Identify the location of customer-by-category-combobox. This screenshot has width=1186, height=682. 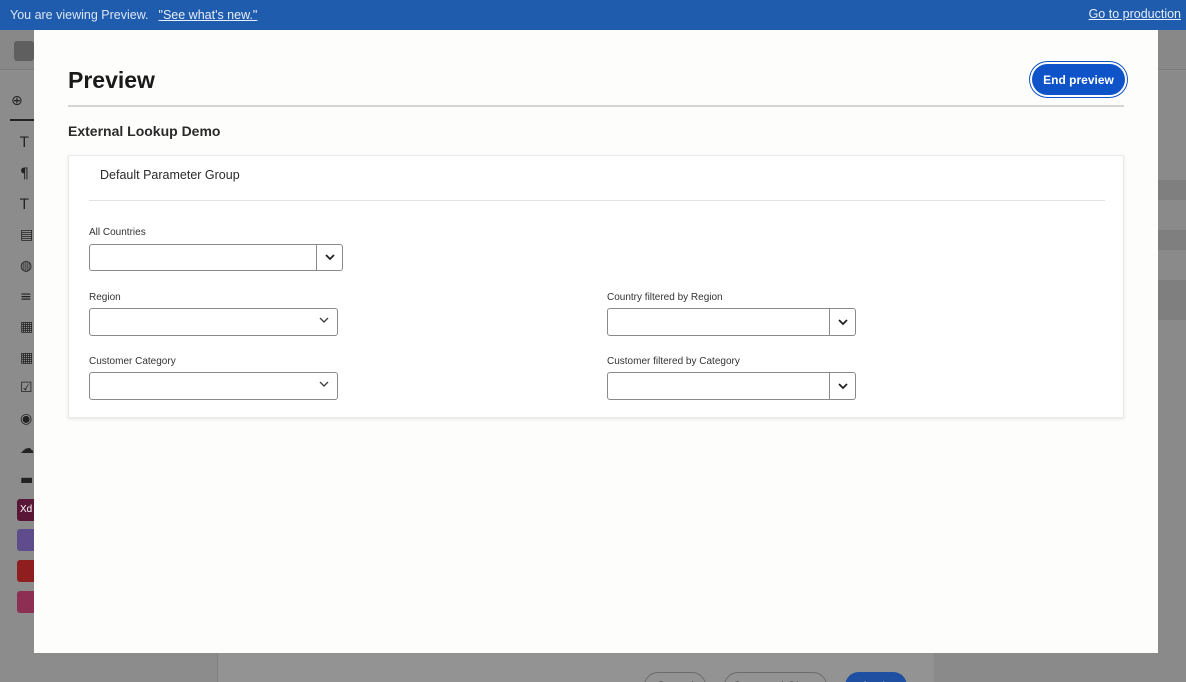
(731, 386).